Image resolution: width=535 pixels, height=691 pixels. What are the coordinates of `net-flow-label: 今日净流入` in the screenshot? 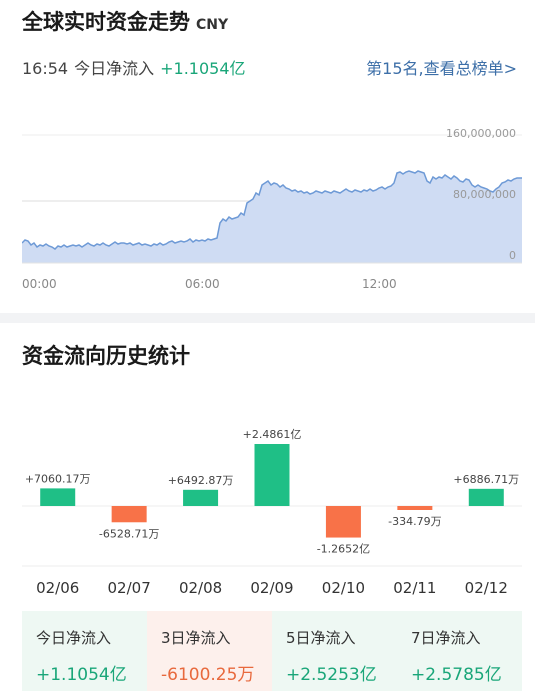 It's located at (114, 68).